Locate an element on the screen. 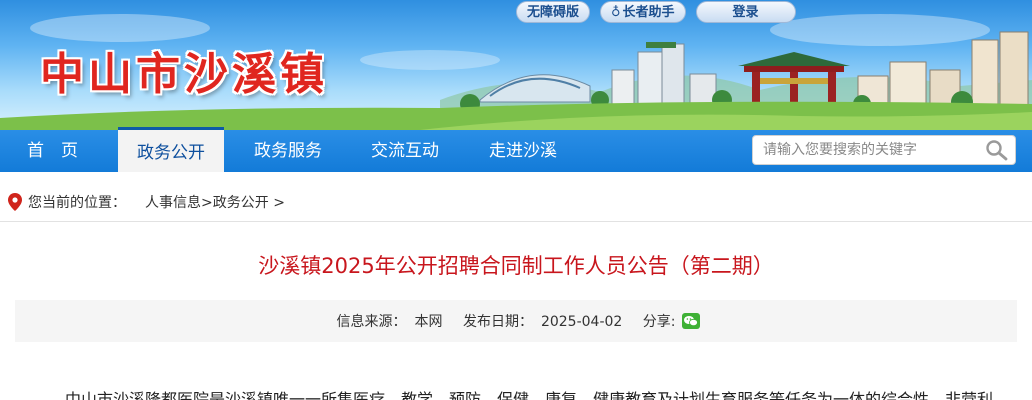 The height and width of the screenshot is (400, 1032). nav-item-government-affairs: 政务公开 is located at coordinates (171, 149).